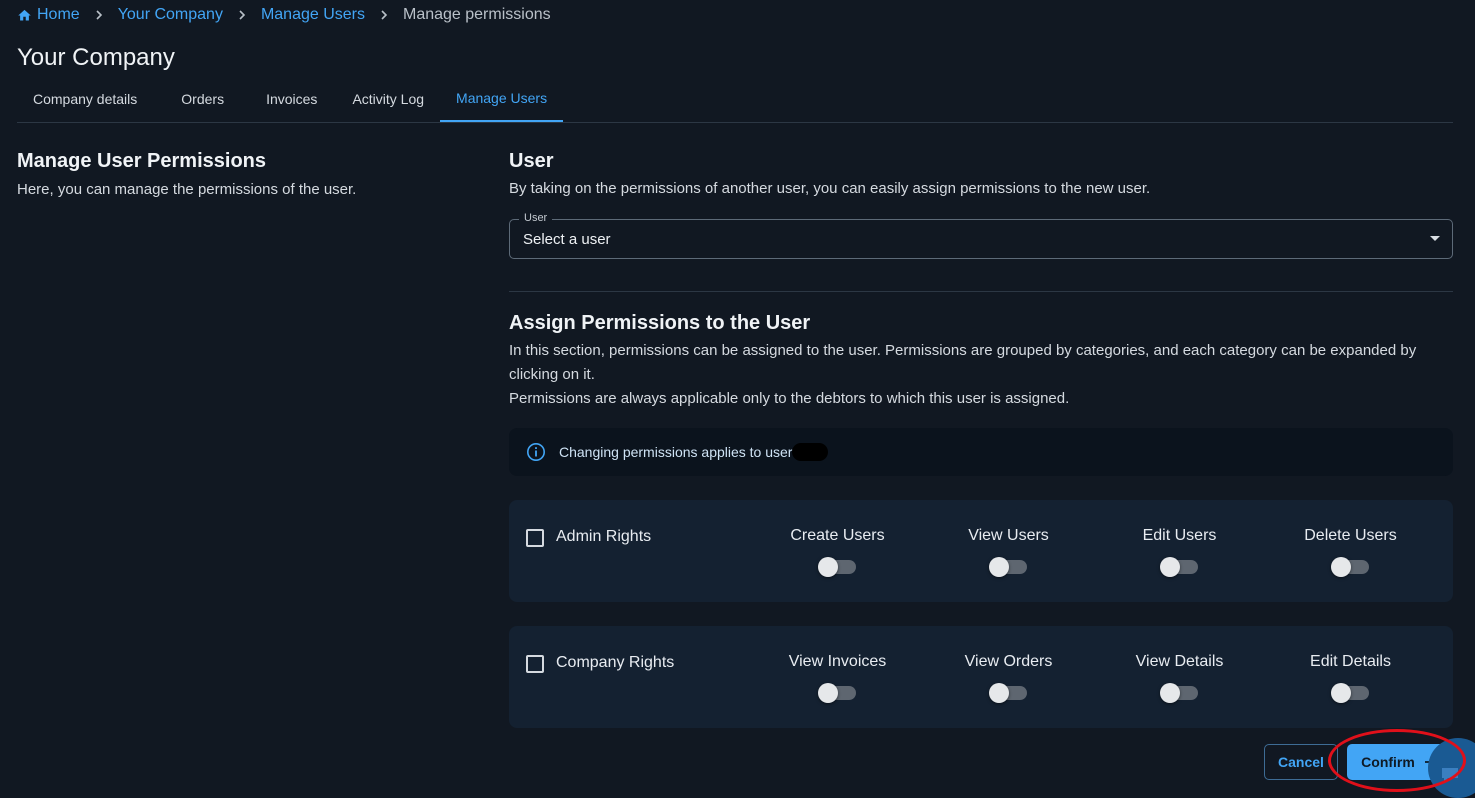  What do you see at coordinates (535, 538) in the screenshot?
I see `admin-rights-checkbox` at bounding box center [535, 538].